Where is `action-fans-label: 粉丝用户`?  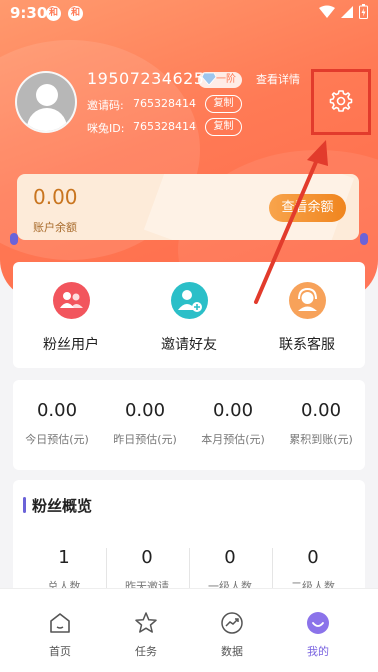
action-fans-label: 粉丝用户 is located at coordinates (71, 345).